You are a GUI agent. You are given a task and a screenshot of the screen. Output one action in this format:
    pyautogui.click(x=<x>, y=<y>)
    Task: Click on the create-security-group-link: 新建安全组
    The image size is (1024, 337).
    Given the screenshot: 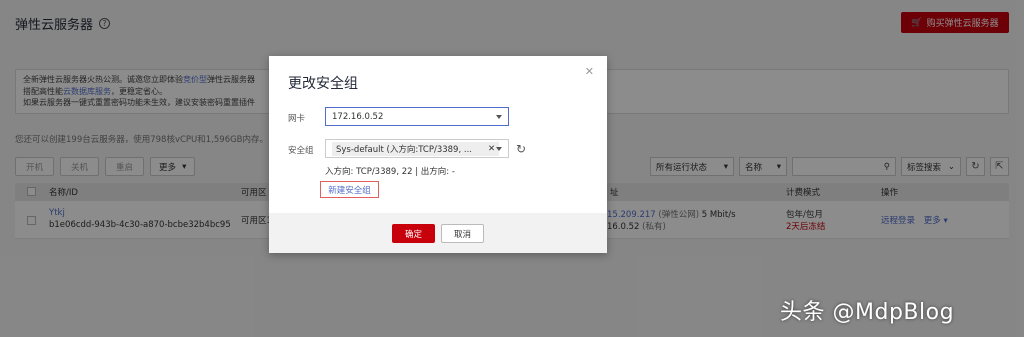 What is the action you would take?
    pyautogui.click(x=349, y=189)
    